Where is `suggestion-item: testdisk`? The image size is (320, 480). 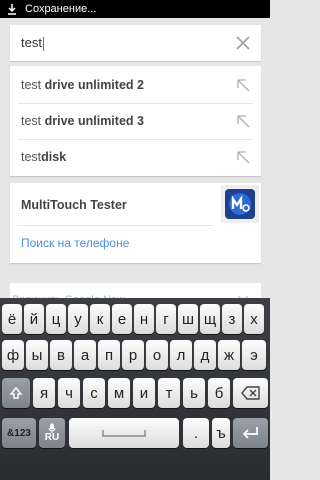
suggestion-item: testdisk is located at coordinates (135, 157).